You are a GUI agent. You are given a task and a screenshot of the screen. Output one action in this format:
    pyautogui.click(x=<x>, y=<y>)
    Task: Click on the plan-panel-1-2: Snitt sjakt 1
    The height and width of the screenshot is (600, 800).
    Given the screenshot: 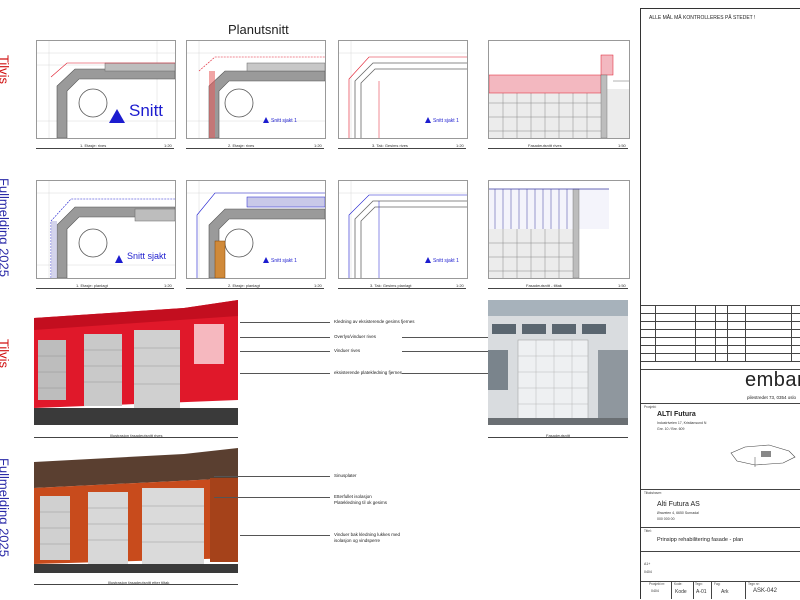 What is the action you would take?
    pyautogui.click(x=256, y=89)
    